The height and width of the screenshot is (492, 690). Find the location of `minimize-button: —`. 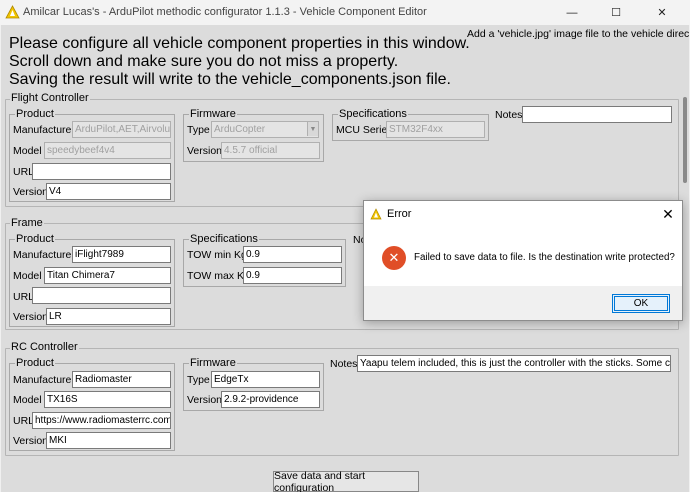

minimize-button: — is located at coordinates (572, 12).